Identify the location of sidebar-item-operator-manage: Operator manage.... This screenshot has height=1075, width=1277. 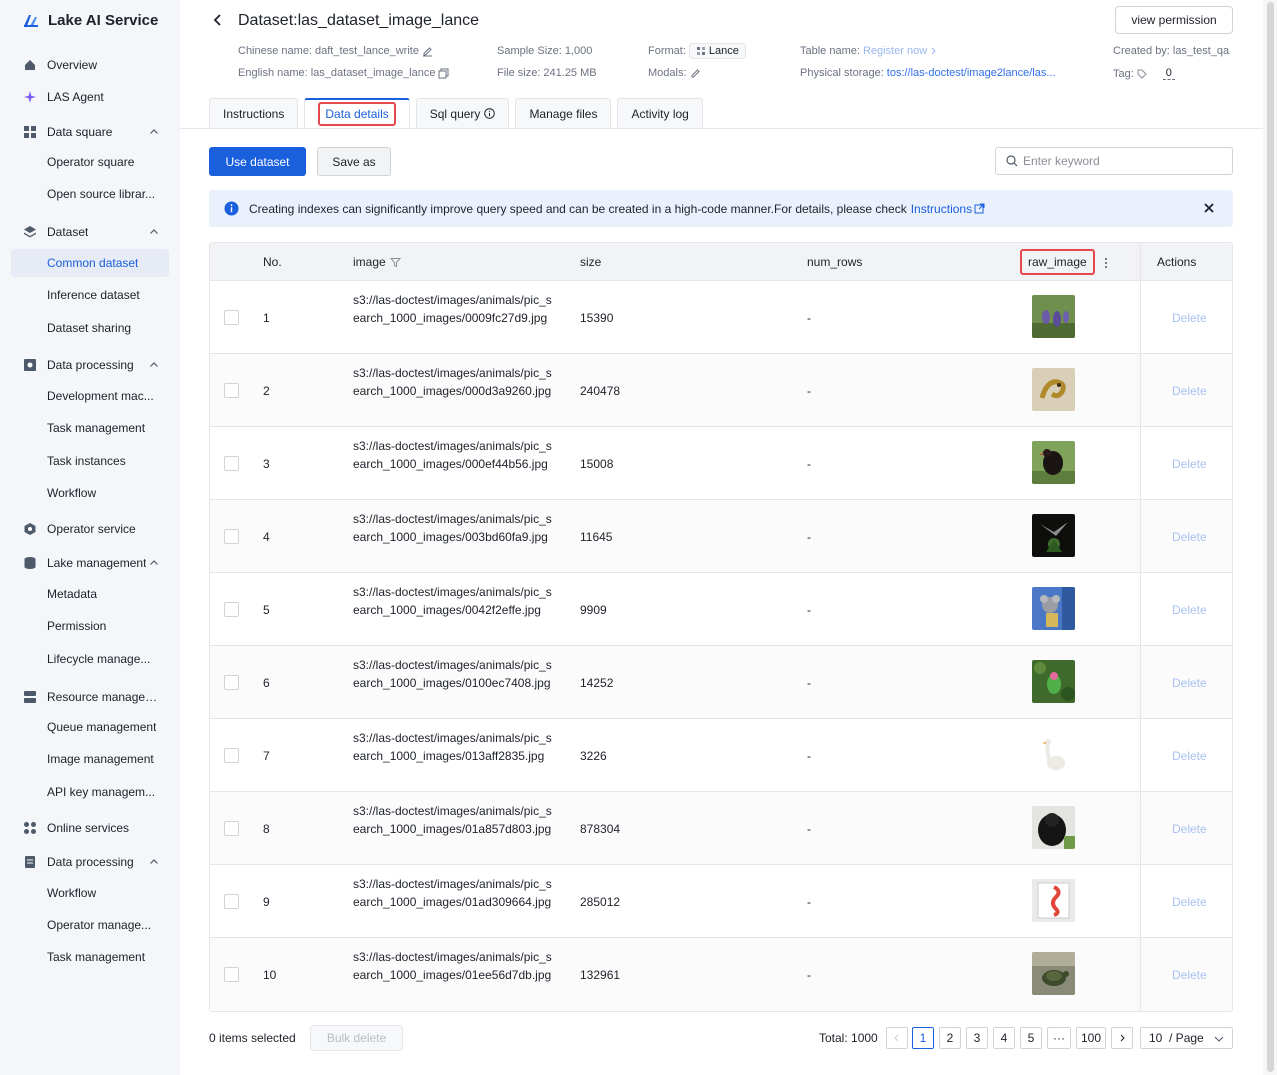
(90, 925).